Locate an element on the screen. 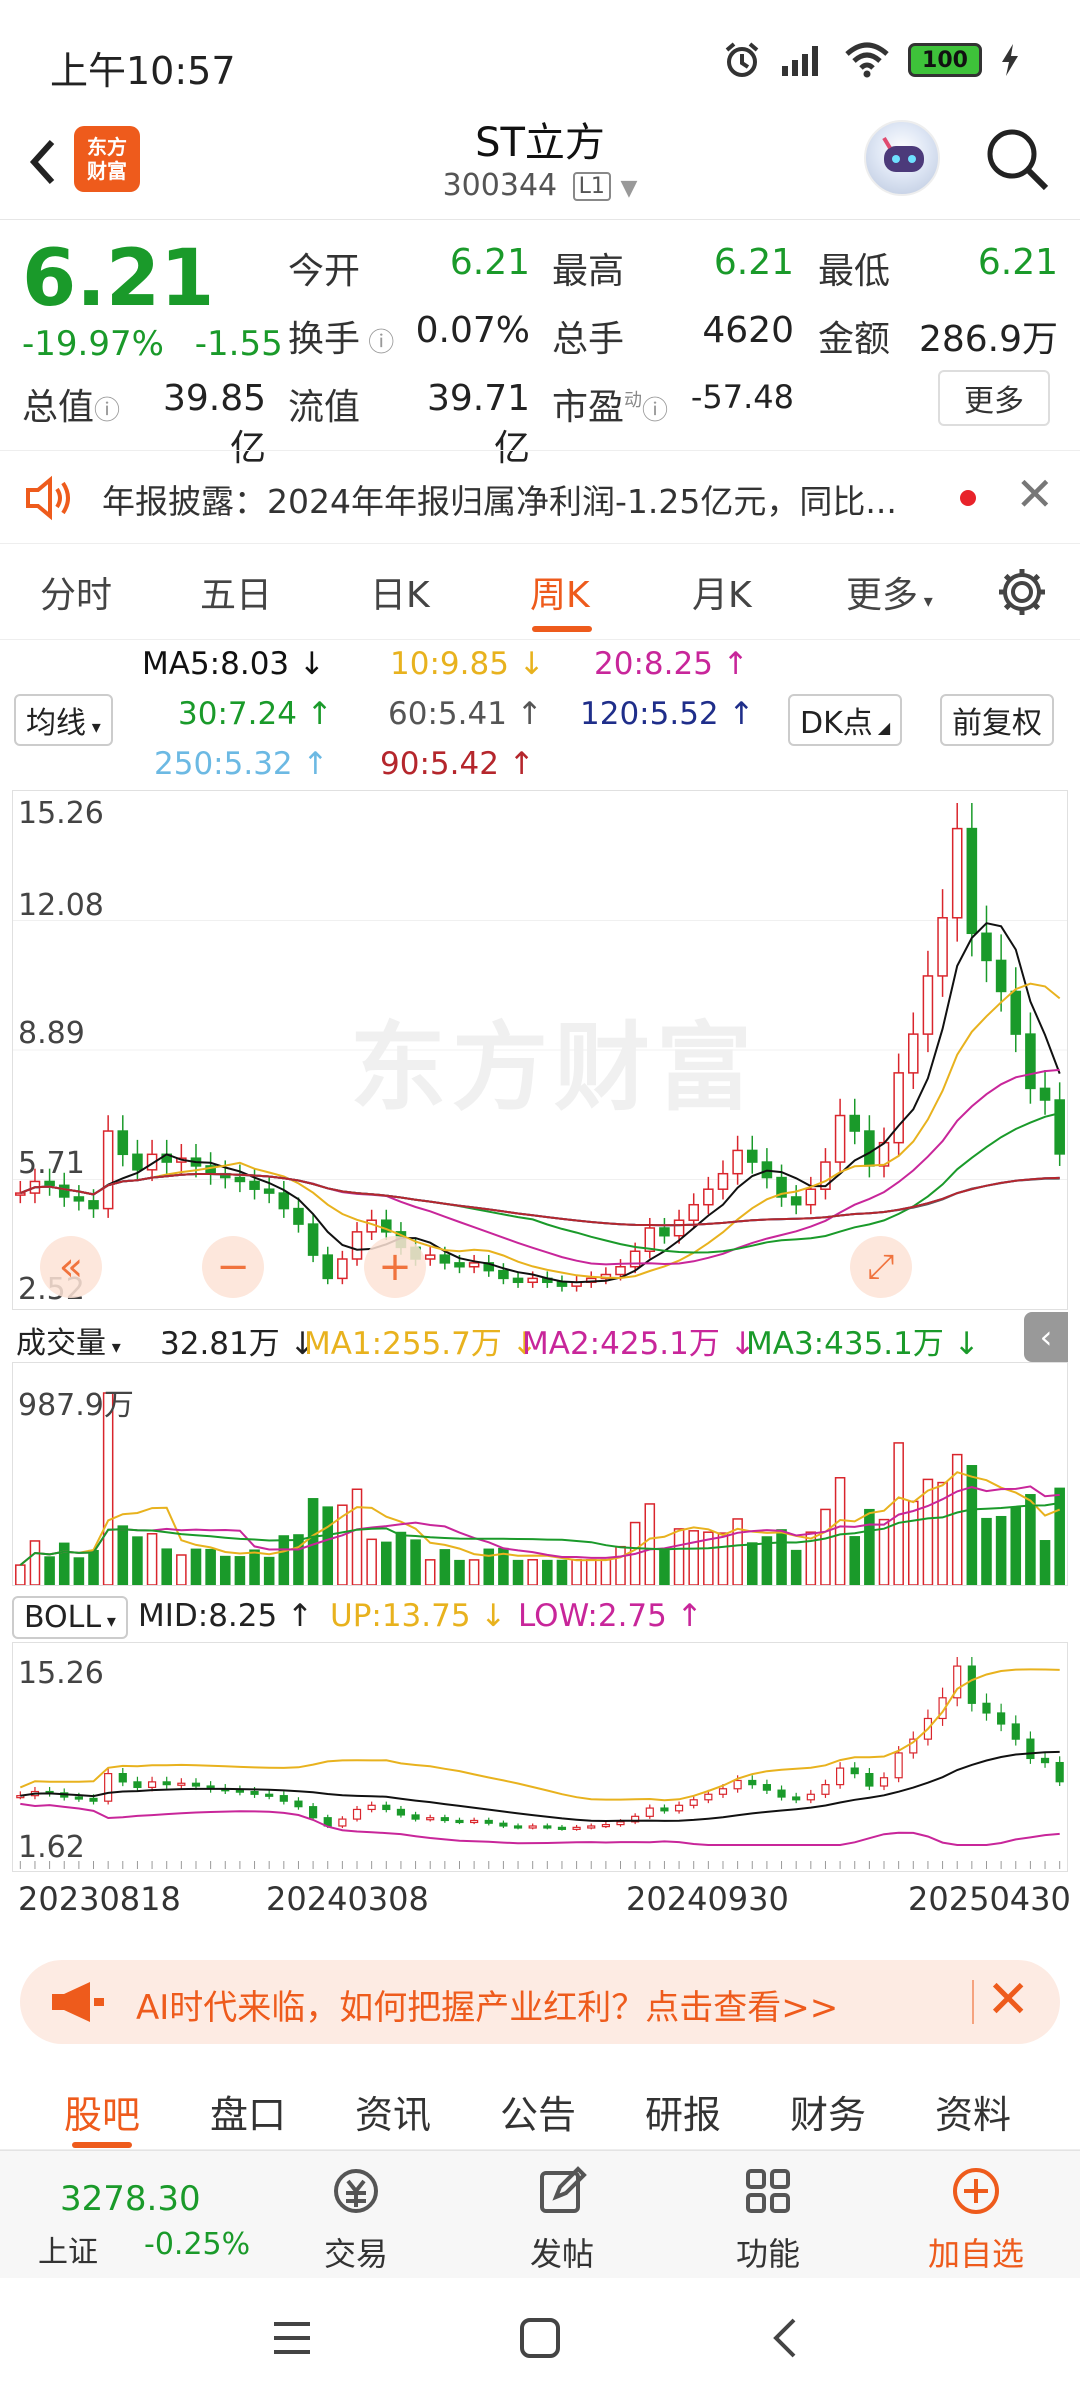 The height and width of the screenshot is (2400, 1080). post-button: 发帖 is located at coordinates (562, 2215).